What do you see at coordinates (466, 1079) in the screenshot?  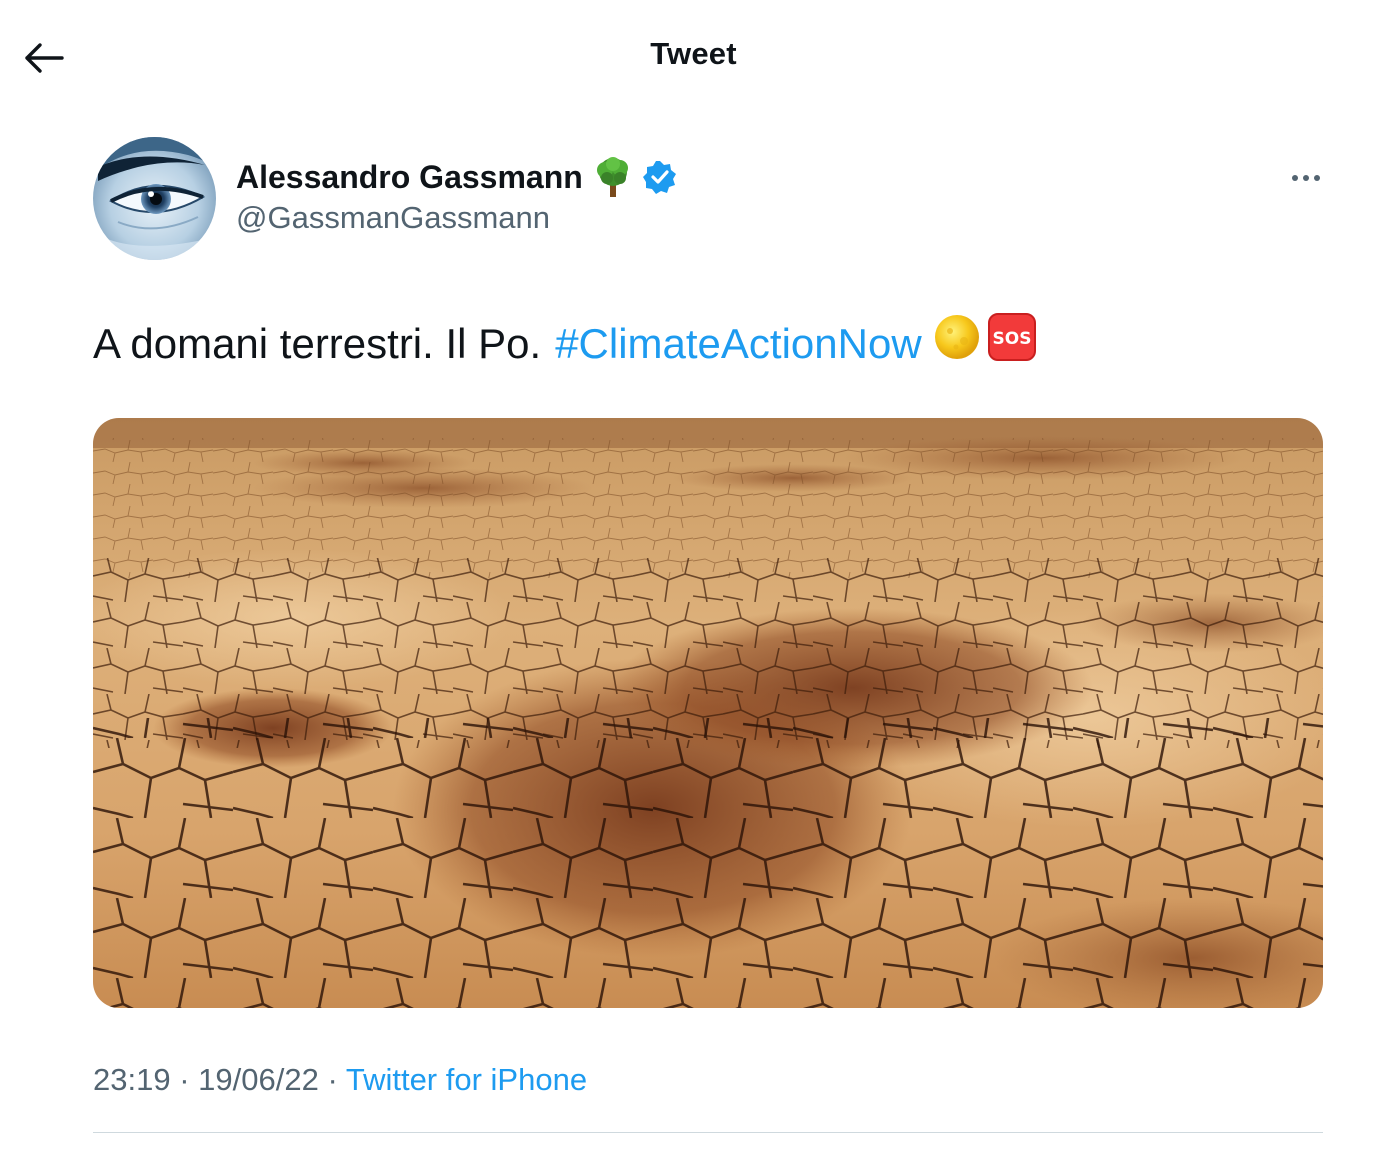 I see `tweet-source-link: Twitter for iPhone` at bounding box center [466, 1079].